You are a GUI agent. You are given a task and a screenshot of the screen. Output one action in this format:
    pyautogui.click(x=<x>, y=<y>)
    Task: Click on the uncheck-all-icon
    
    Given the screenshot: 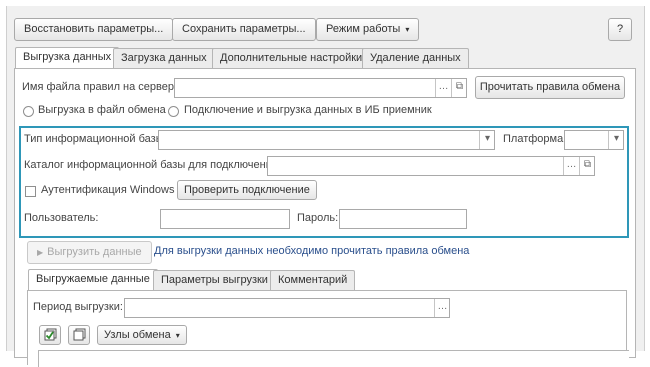 What is the action you would take?
    pyautogui.click(x=79, y=334)
    